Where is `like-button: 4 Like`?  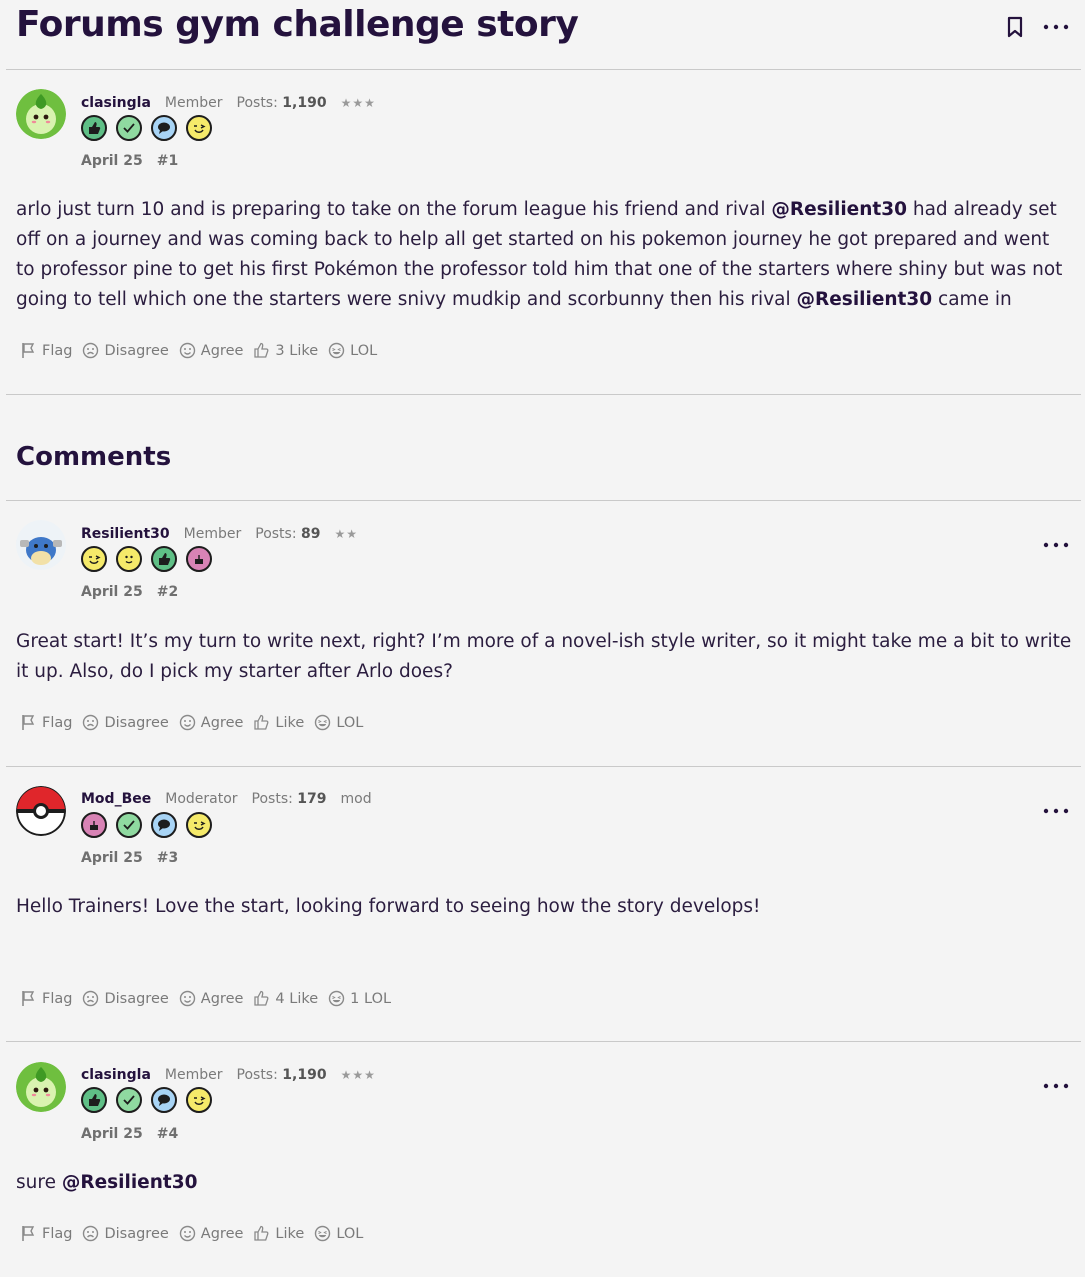
like-button: 4 Like is located at coordinates (285, 998).